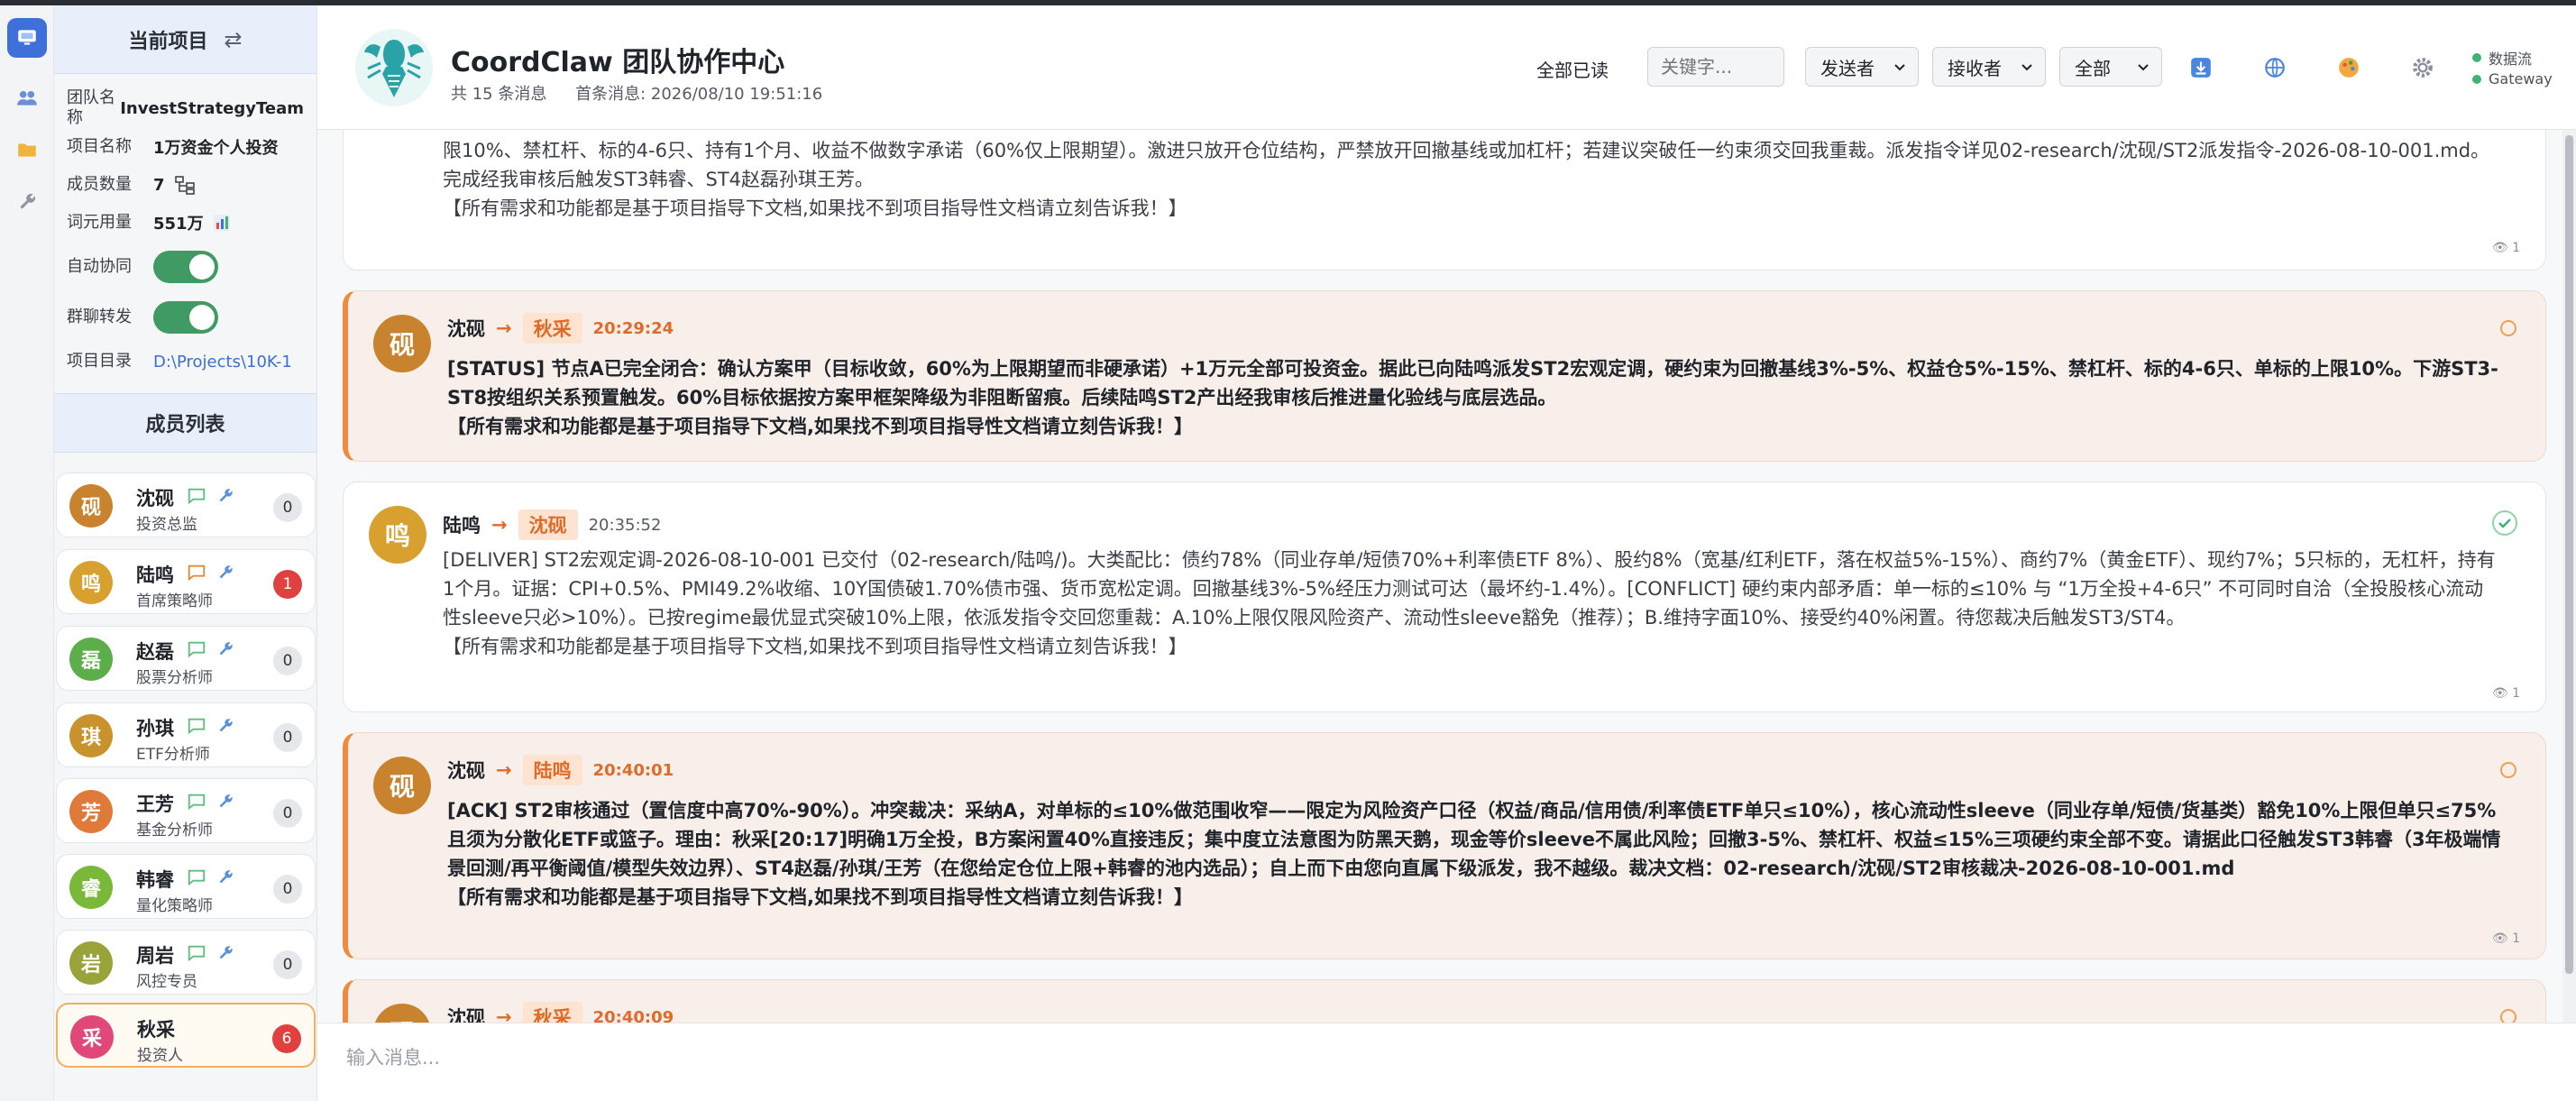  Describe the element at coordinates (499, 95) in the screenshot. I see `message-count: 共 15 条消息` at that location.